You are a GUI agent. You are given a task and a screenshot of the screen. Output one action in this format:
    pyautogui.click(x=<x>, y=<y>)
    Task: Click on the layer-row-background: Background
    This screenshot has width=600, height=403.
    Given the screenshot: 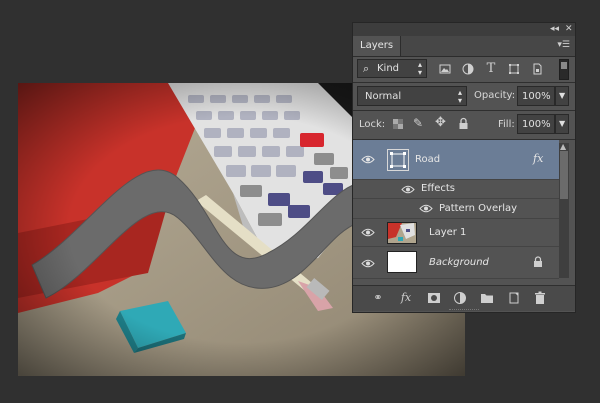 What is the action you would take?
    pyautogui.click(x=456, y=263)
    